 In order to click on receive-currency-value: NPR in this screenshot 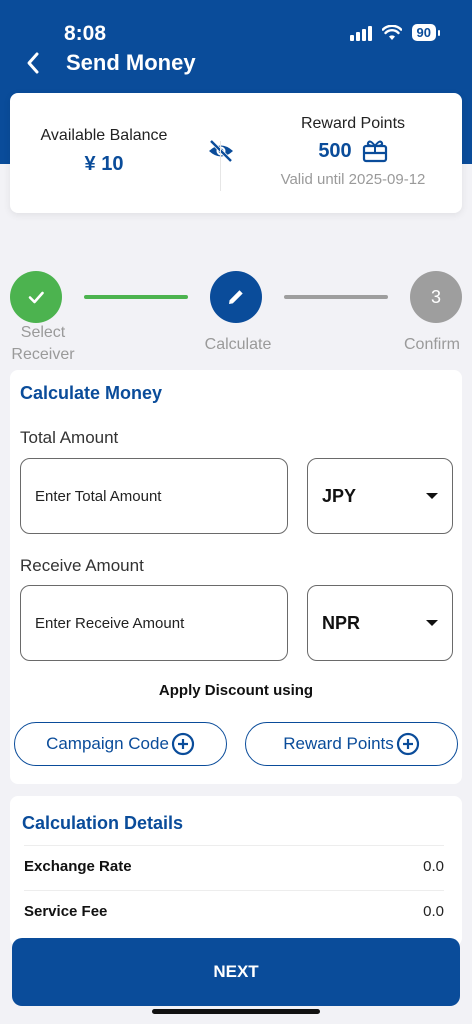, I will do `click(341, 622)`.